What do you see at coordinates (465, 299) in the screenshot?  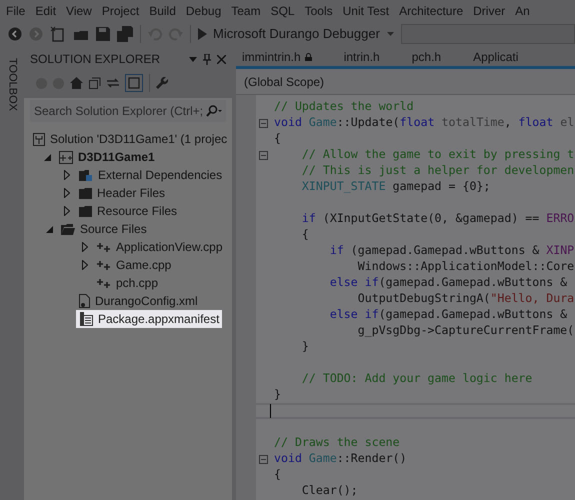 I see `code-line: OutputDebugStringA("Hello, Dura` at bounding box center [465, 299].